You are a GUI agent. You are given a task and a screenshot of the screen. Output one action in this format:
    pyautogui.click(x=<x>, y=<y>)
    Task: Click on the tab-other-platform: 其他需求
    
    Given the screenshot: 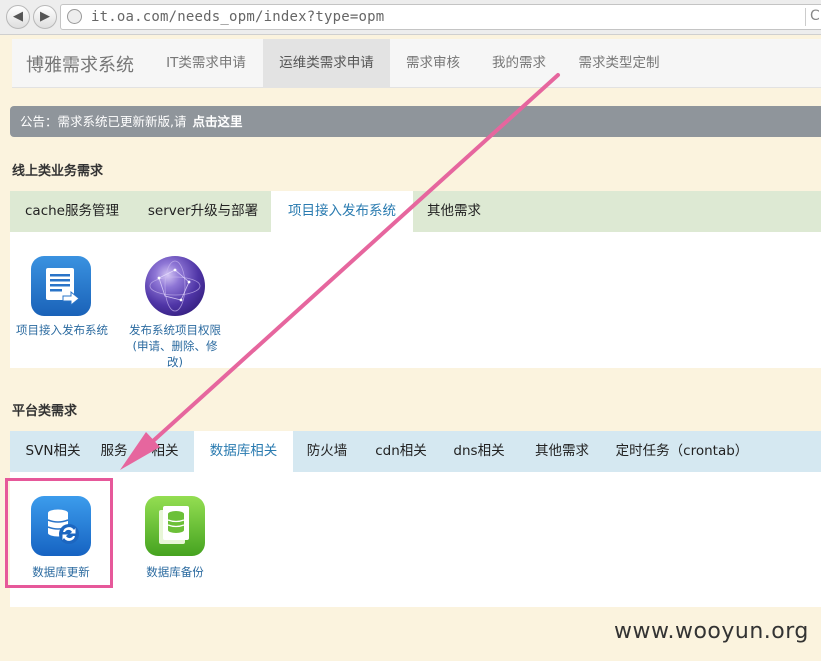 What is the action you would take?
    pyautogui.click(x=562, y=451)
    